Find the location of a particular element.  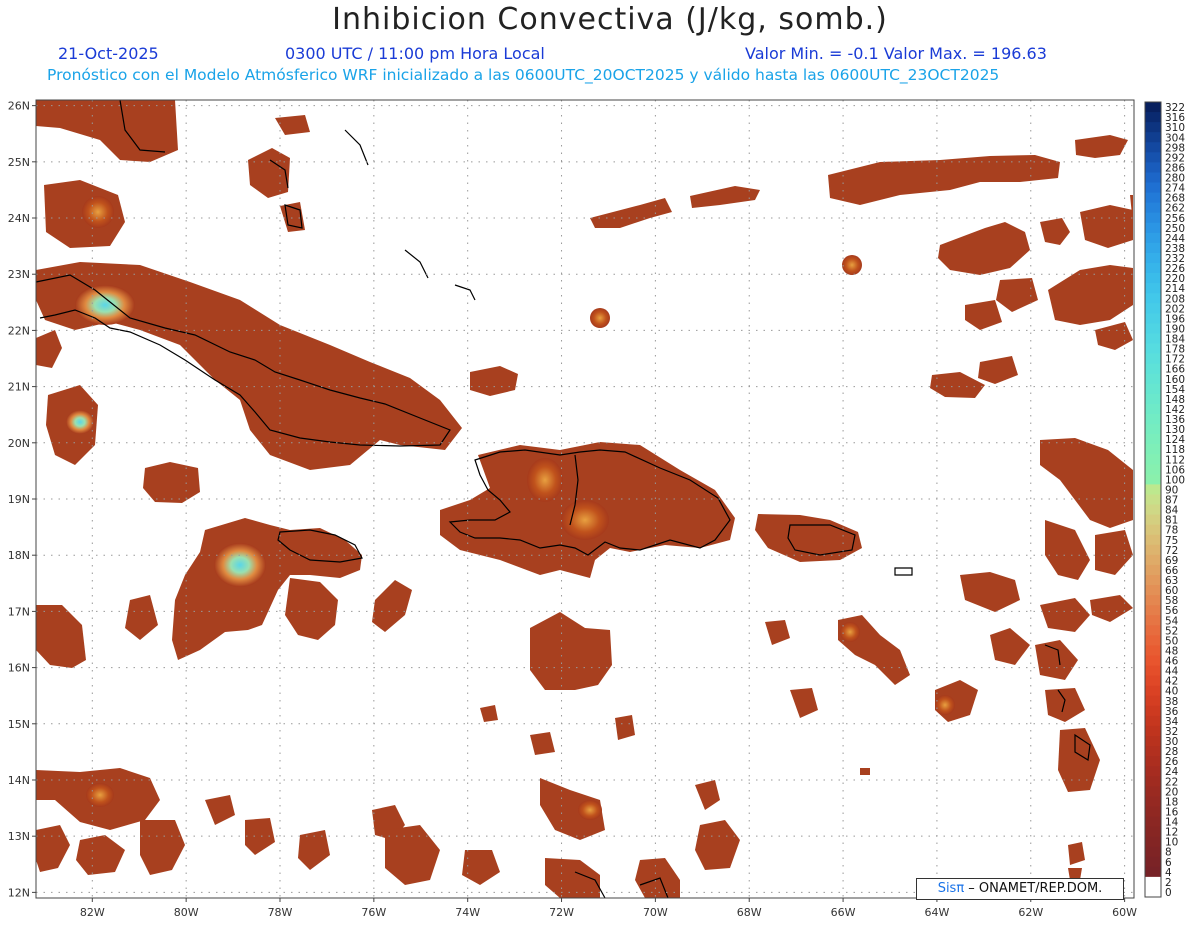

lat-label: 16N is located at coordinates (19, 668).